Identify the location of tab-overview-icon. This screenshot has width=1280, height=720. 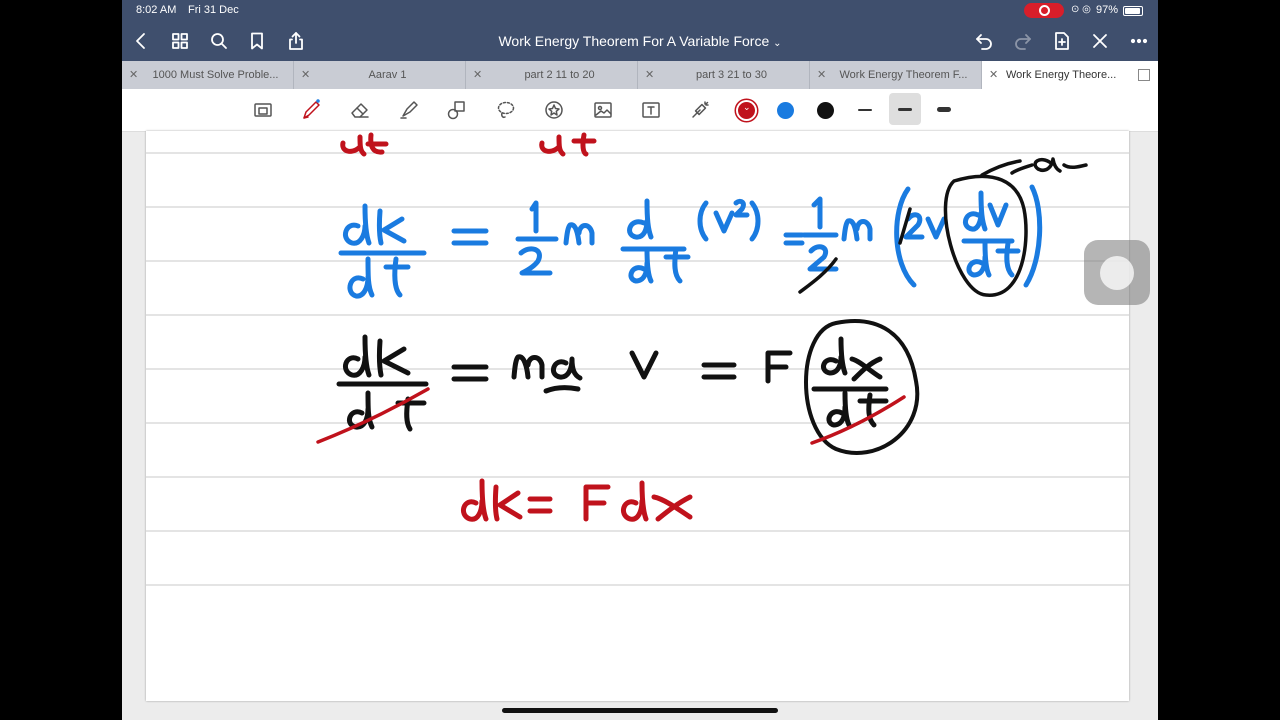
(1144, 75).